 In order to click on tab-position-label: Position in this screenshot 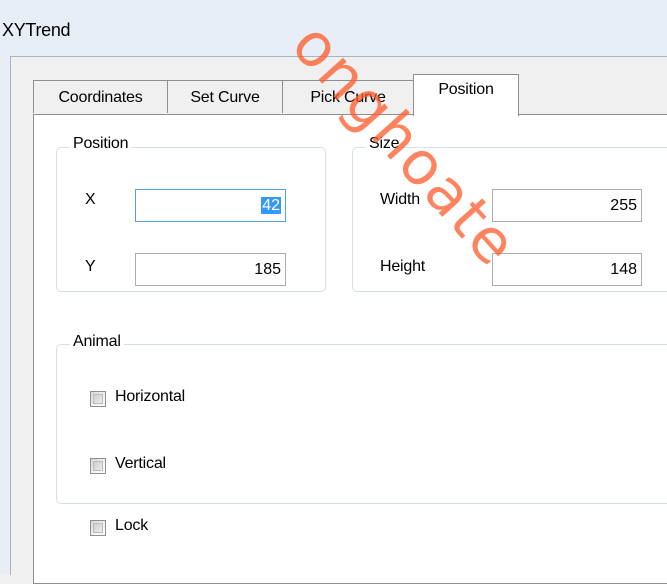, I will do `click(466, 89)`.